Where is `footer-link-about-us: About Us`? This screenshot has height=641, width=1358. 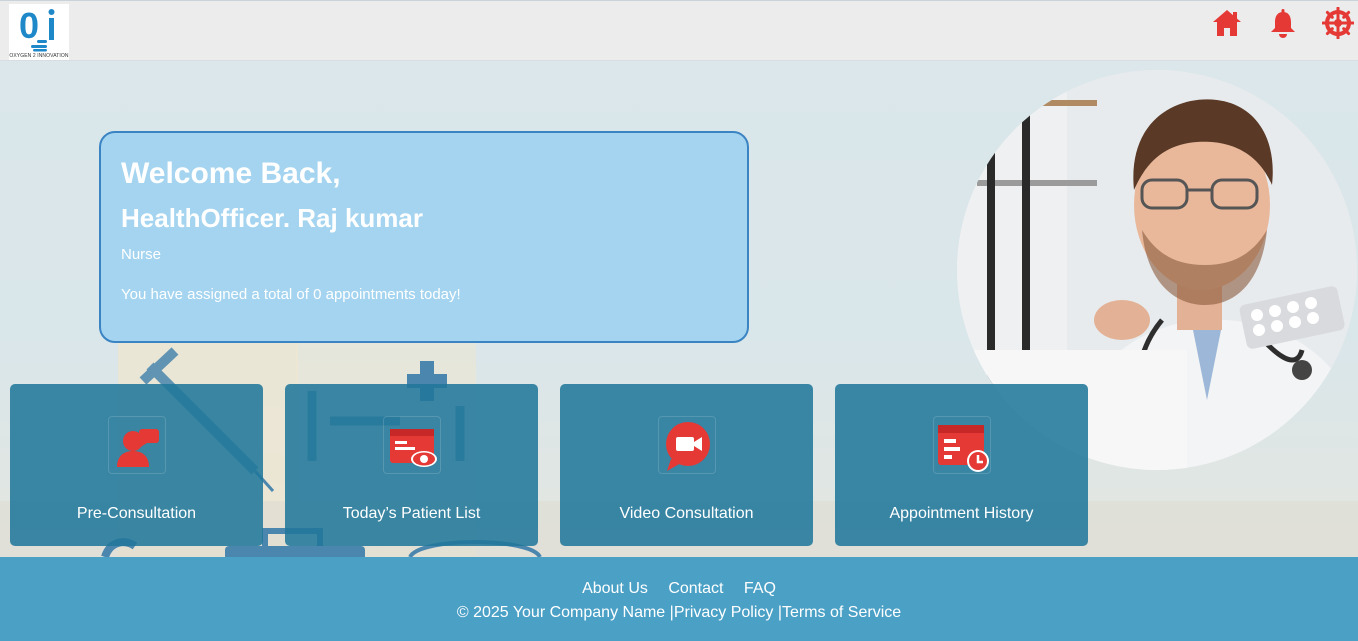 footer-link-about-us: About Us is located at coordinates (615, 588).